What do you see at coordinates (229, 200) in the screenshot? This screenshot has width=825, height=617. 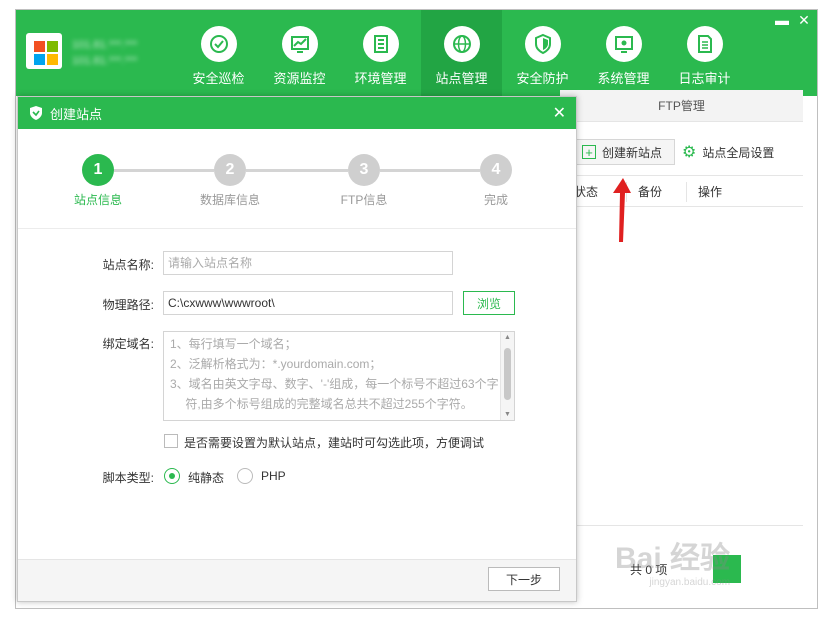 I see `step-2-label: 数据库信息` at bounding box center [229, 200].